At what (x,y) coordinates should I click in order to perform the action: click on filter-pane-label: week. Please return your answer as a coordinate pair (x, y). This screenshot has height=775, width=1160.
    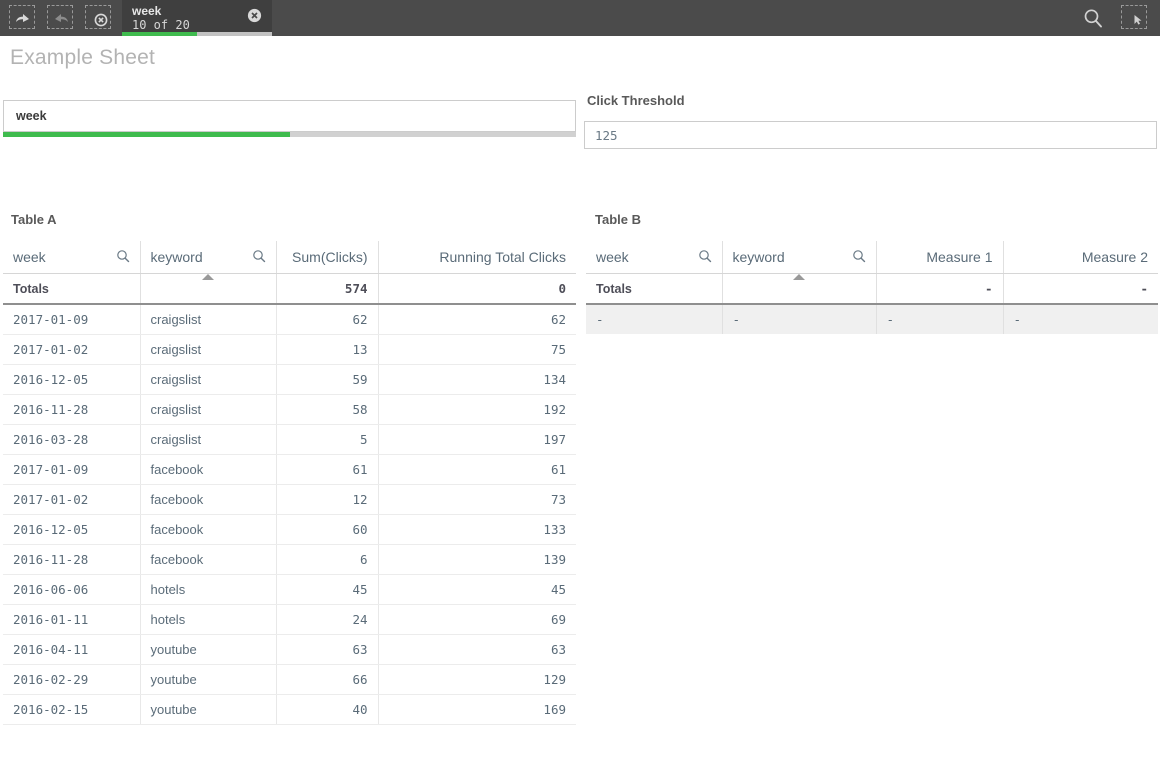
    Looking at the image, I should click on (31, 116).